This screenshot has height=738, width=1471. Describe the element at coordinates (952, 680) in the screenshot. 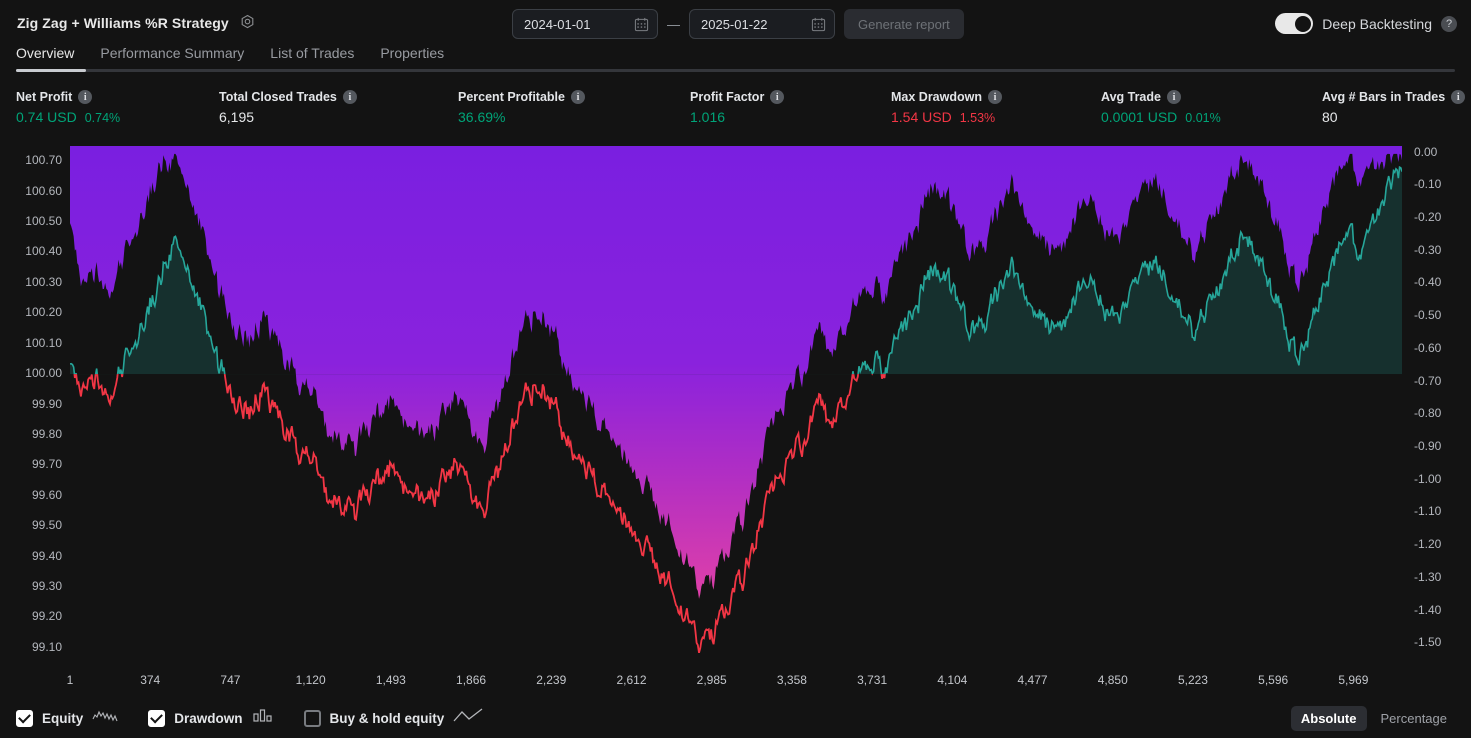

I see `x-axis-tick: 4,104` at that location.